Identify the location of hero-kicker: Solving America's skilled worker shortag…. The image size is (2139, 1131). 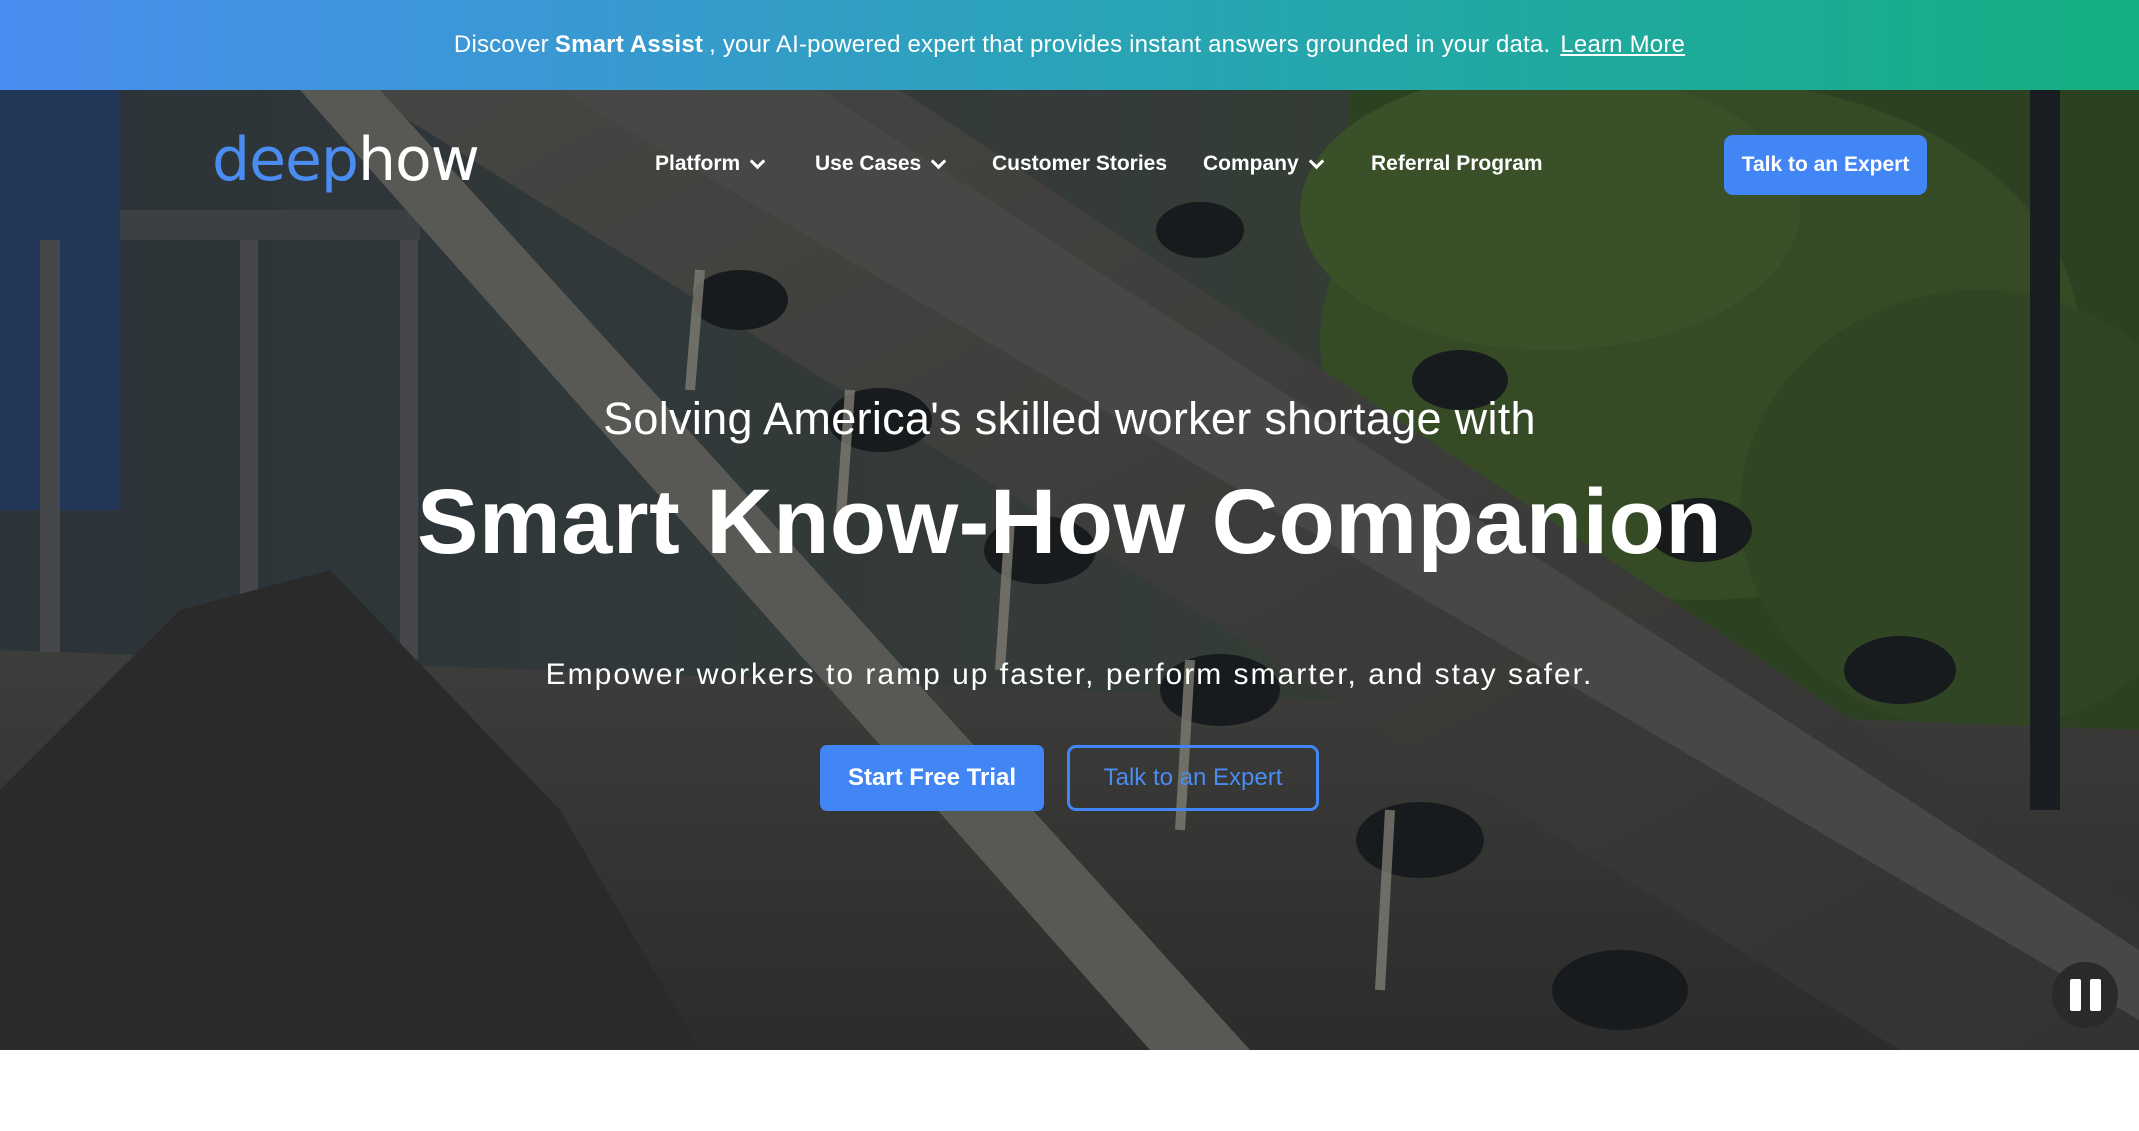
(1069, 418).